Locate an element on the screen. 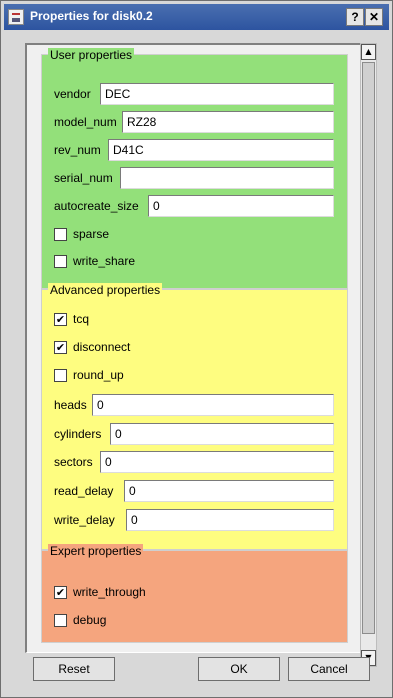 The width and height of the screenshot is (393, 698). vendor-input: DEC is located at coordinates (217, 94).